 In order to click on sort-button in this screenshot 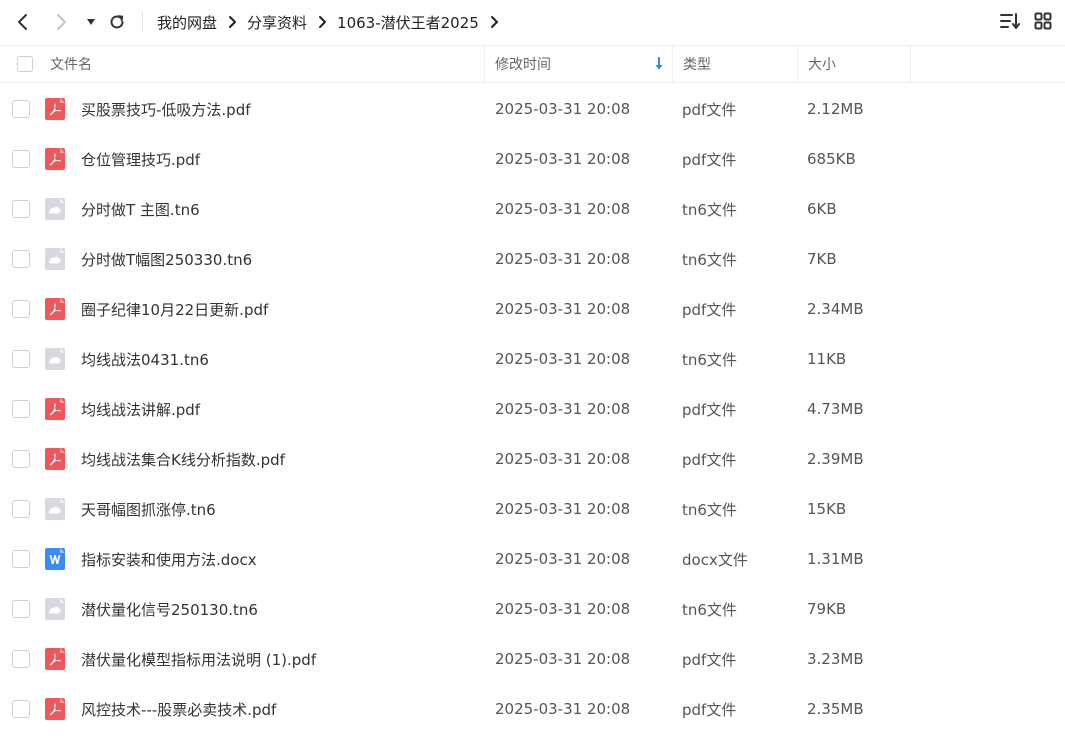, I will do `click(1010, 21)`.